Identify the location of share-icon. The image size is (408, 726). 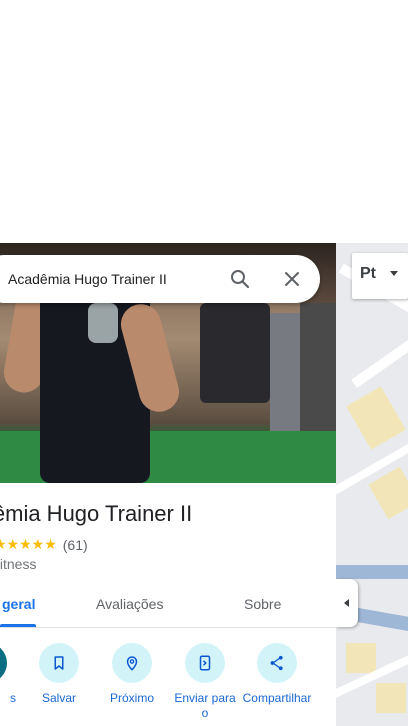
(277, 663).